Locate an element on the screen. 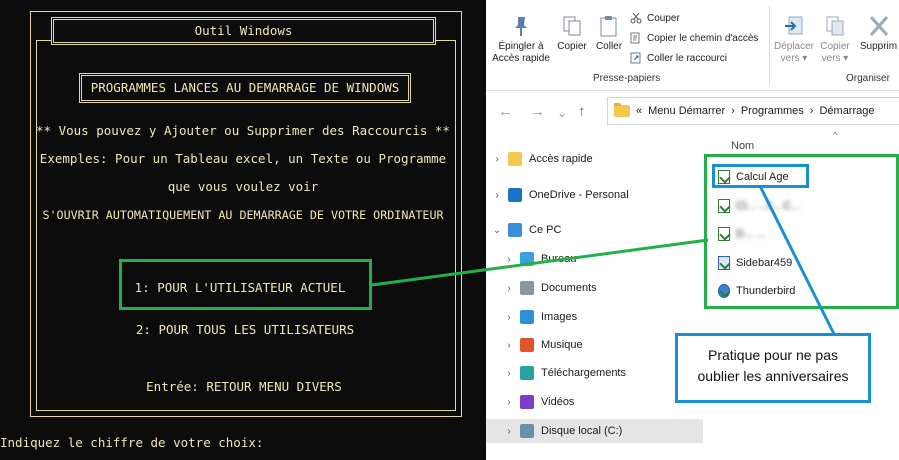 Image resolution: width=899 pixels, height=460 pixels. address-segment-2: Programmes is located at coordinates (772, 111).